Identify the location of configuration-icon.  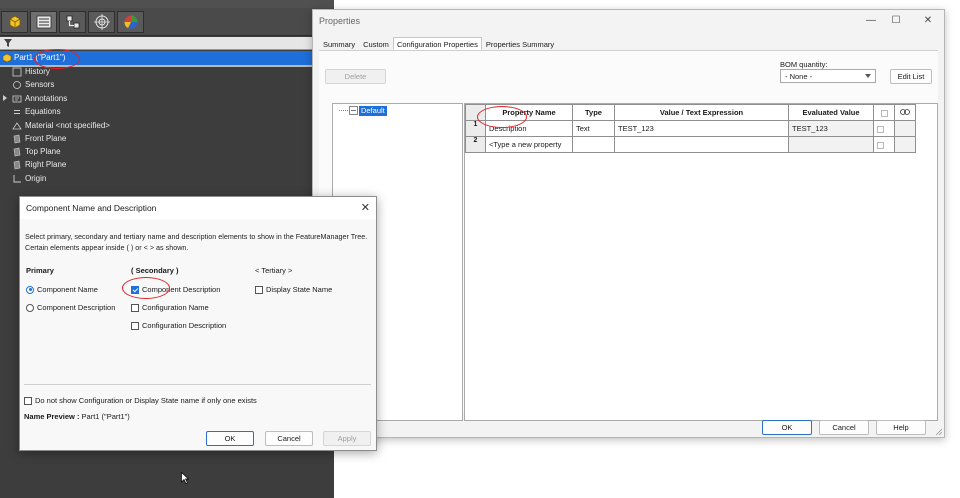
(72, 22).